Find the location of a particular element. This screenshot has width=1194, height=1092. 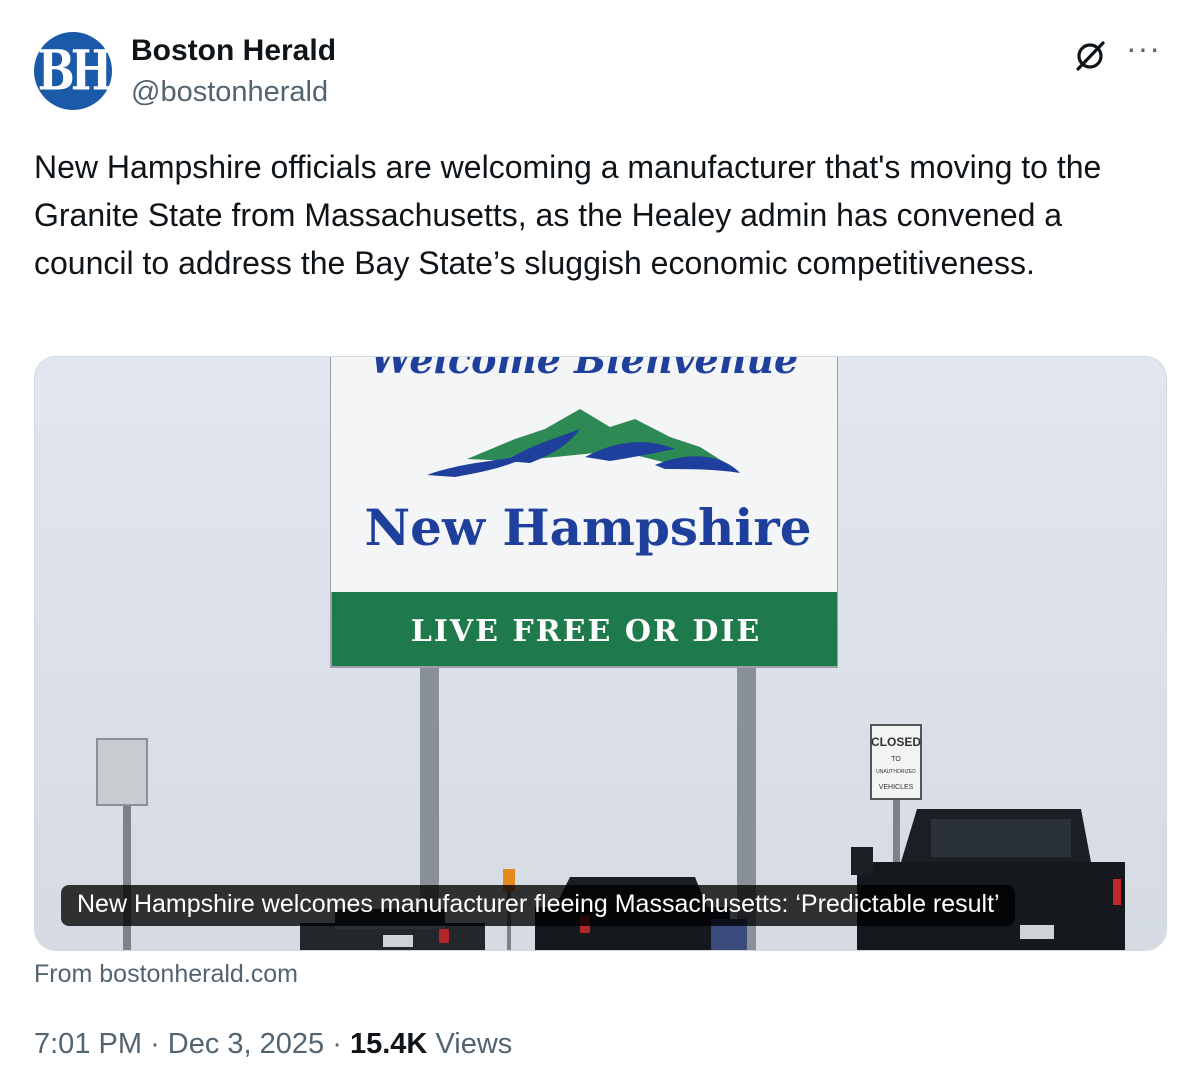

author-display-name: Boston Herald is located at coordinates (233, 51).